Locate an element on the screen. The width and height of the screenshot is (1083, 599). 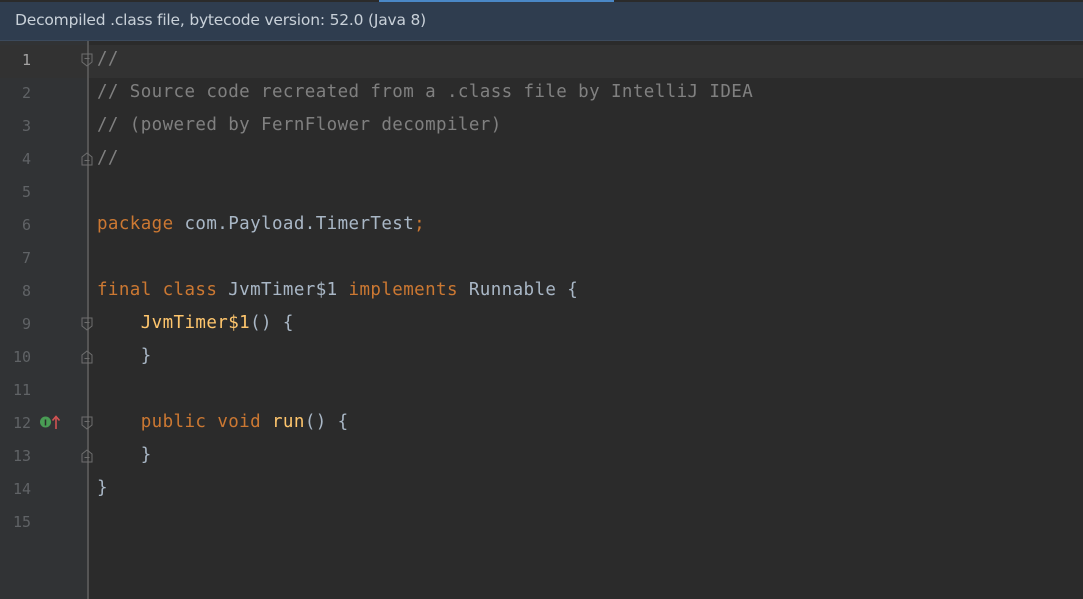
keyword: class is located at coordinates (190, 290).